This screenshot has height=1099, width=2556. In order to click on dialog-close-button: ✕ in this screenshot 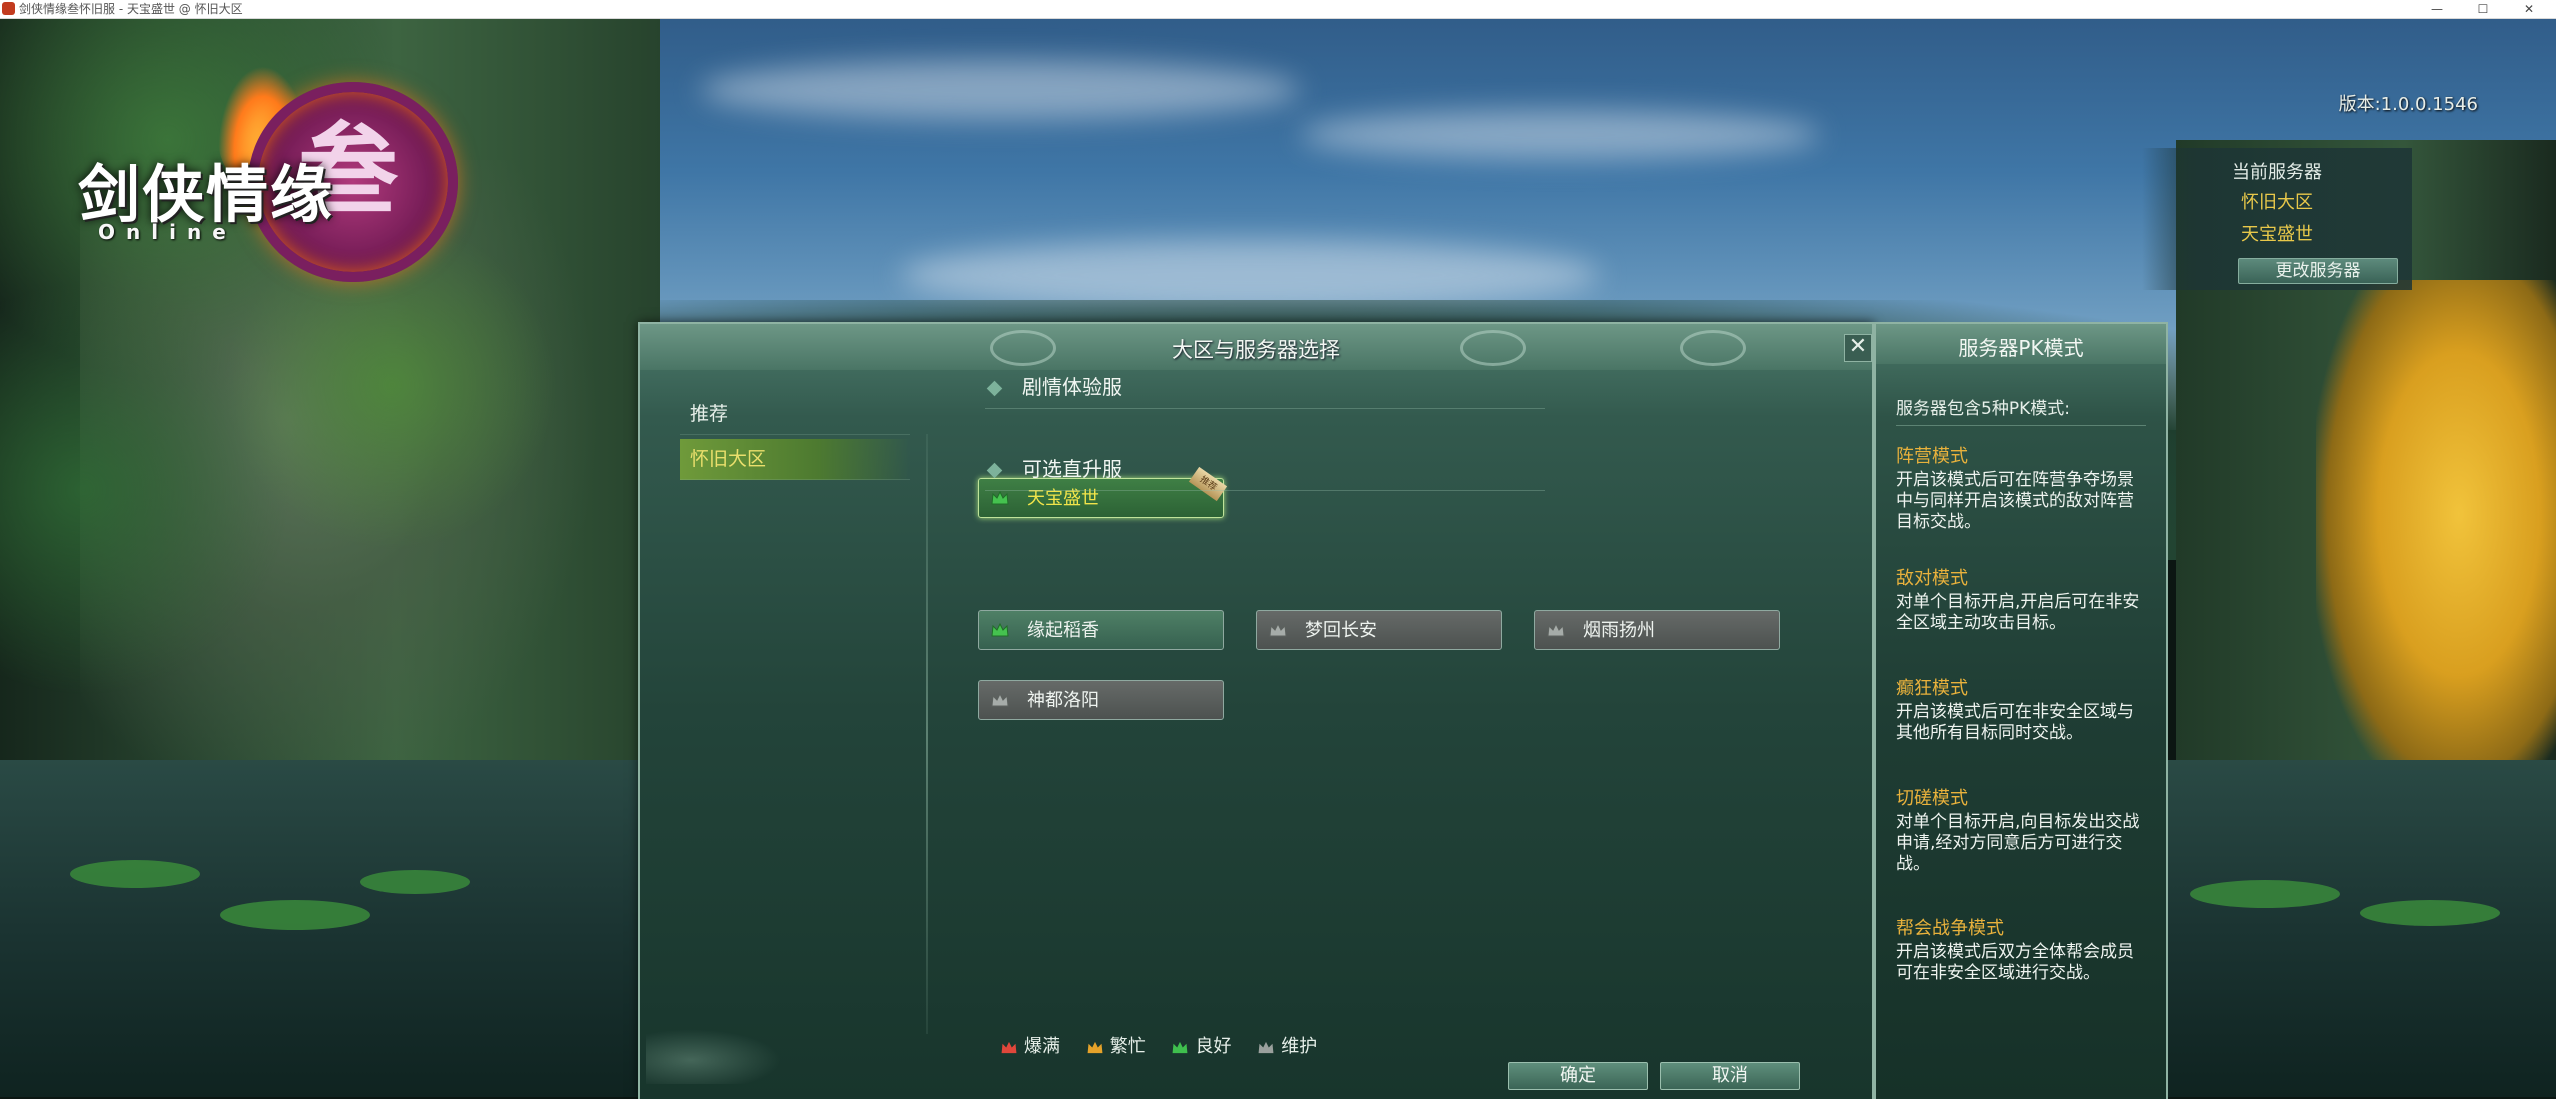, I will do `click(1858, 348)`.